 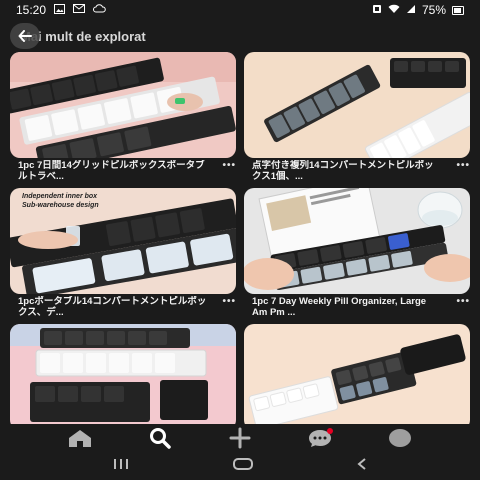 What do you see at coordinates (79, 10) in the screenshot?
I see `gmail-icon` at bounding box center [79, 10].